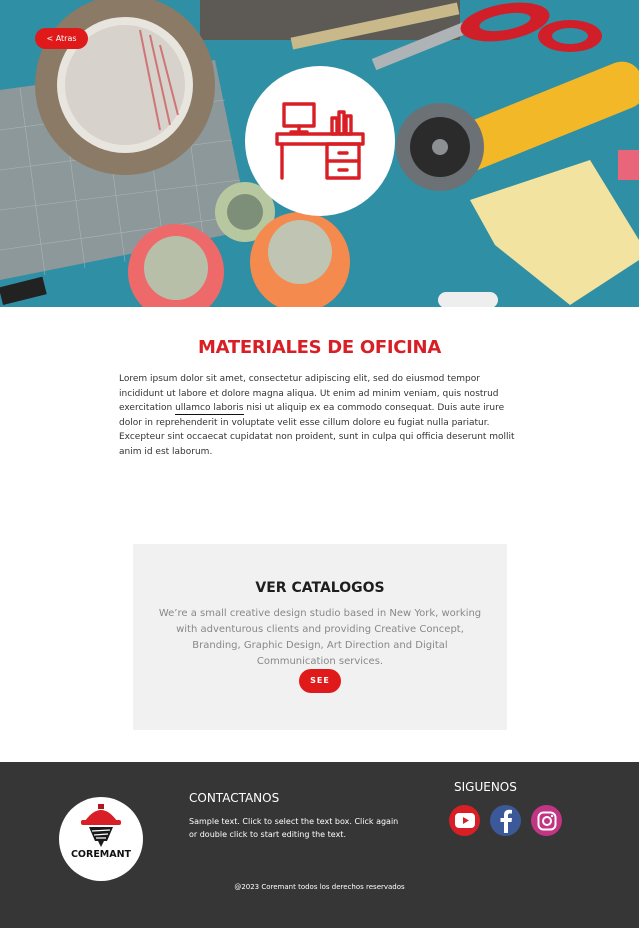  Describe the element at coordinates (485, 787) in the screenshot. I see `follow-title: SIGUENOS` at that location.